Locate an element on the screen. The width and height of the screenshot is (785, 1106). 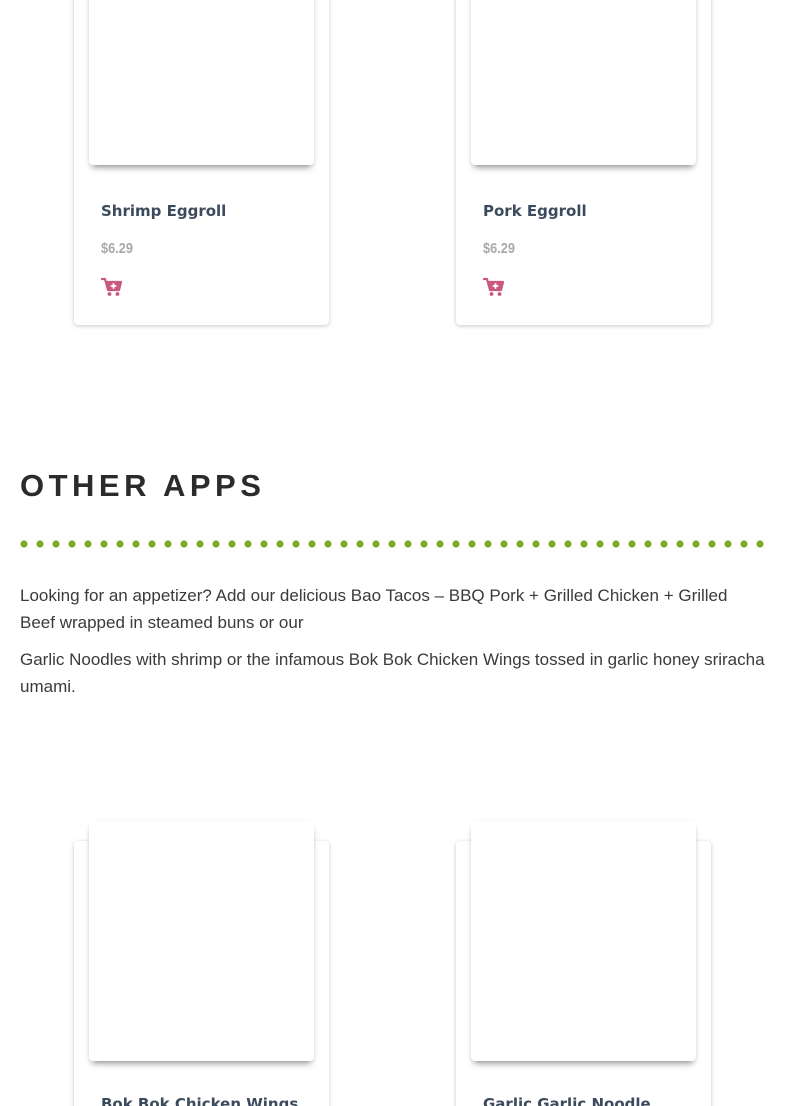
product-card: Bok Bok Chicken Wings is located at coordinates (201, 963).